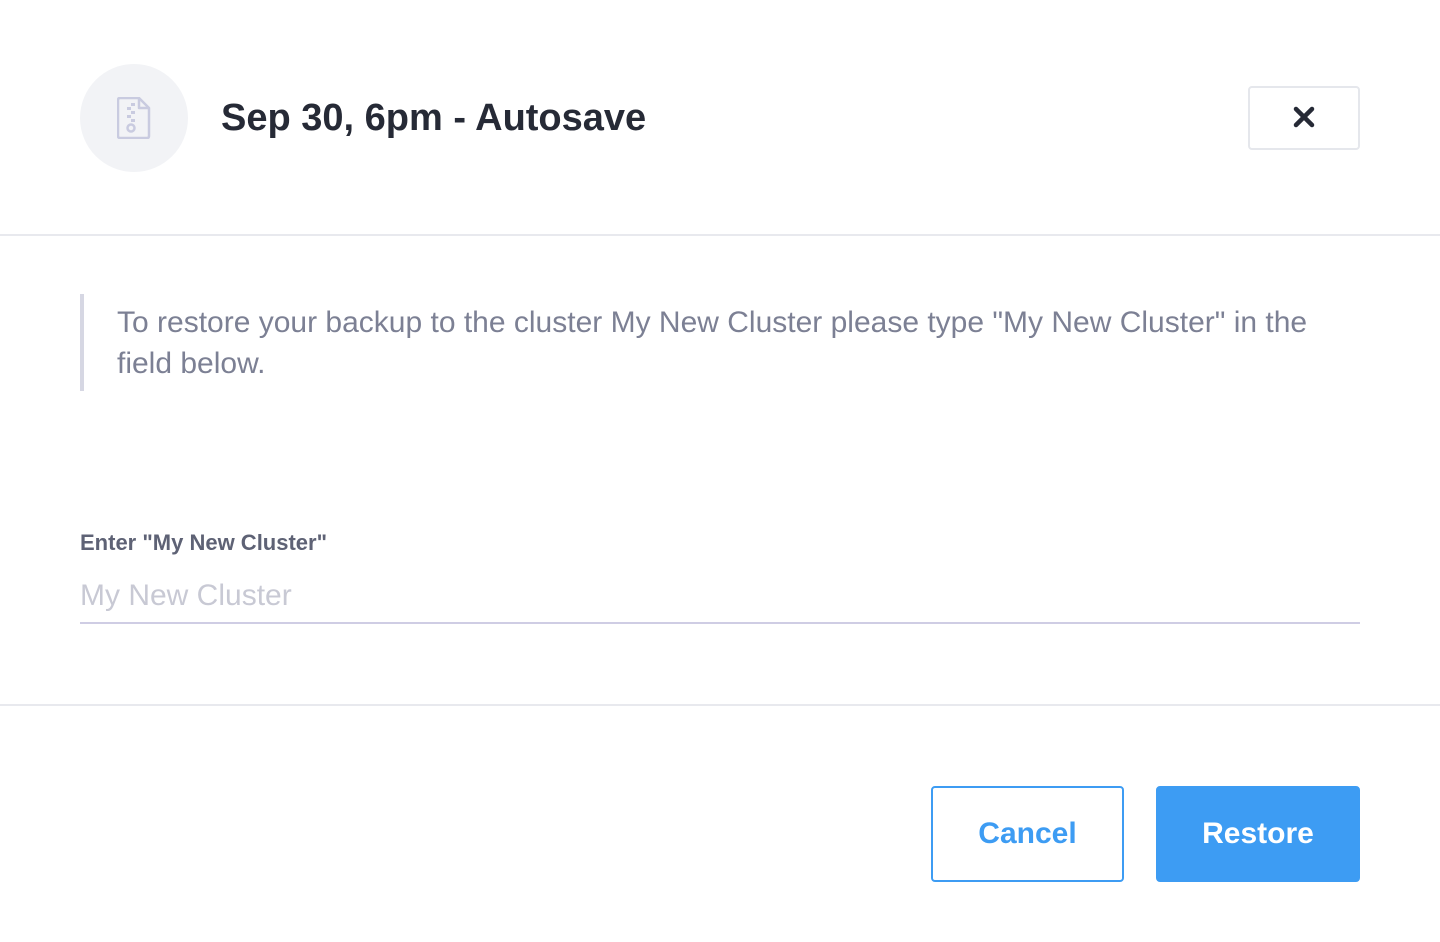 This screenshot has width=1440, height=942. I want to click on file-avatar, so click(134, 118).